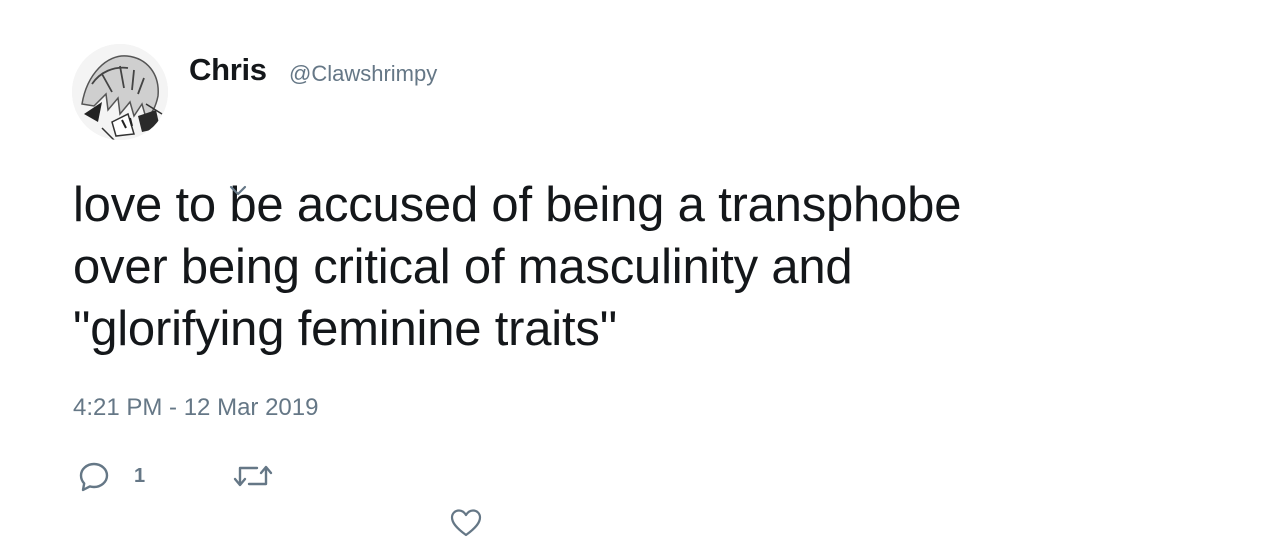  I want to click on retweet-icon, so click(253, 476).